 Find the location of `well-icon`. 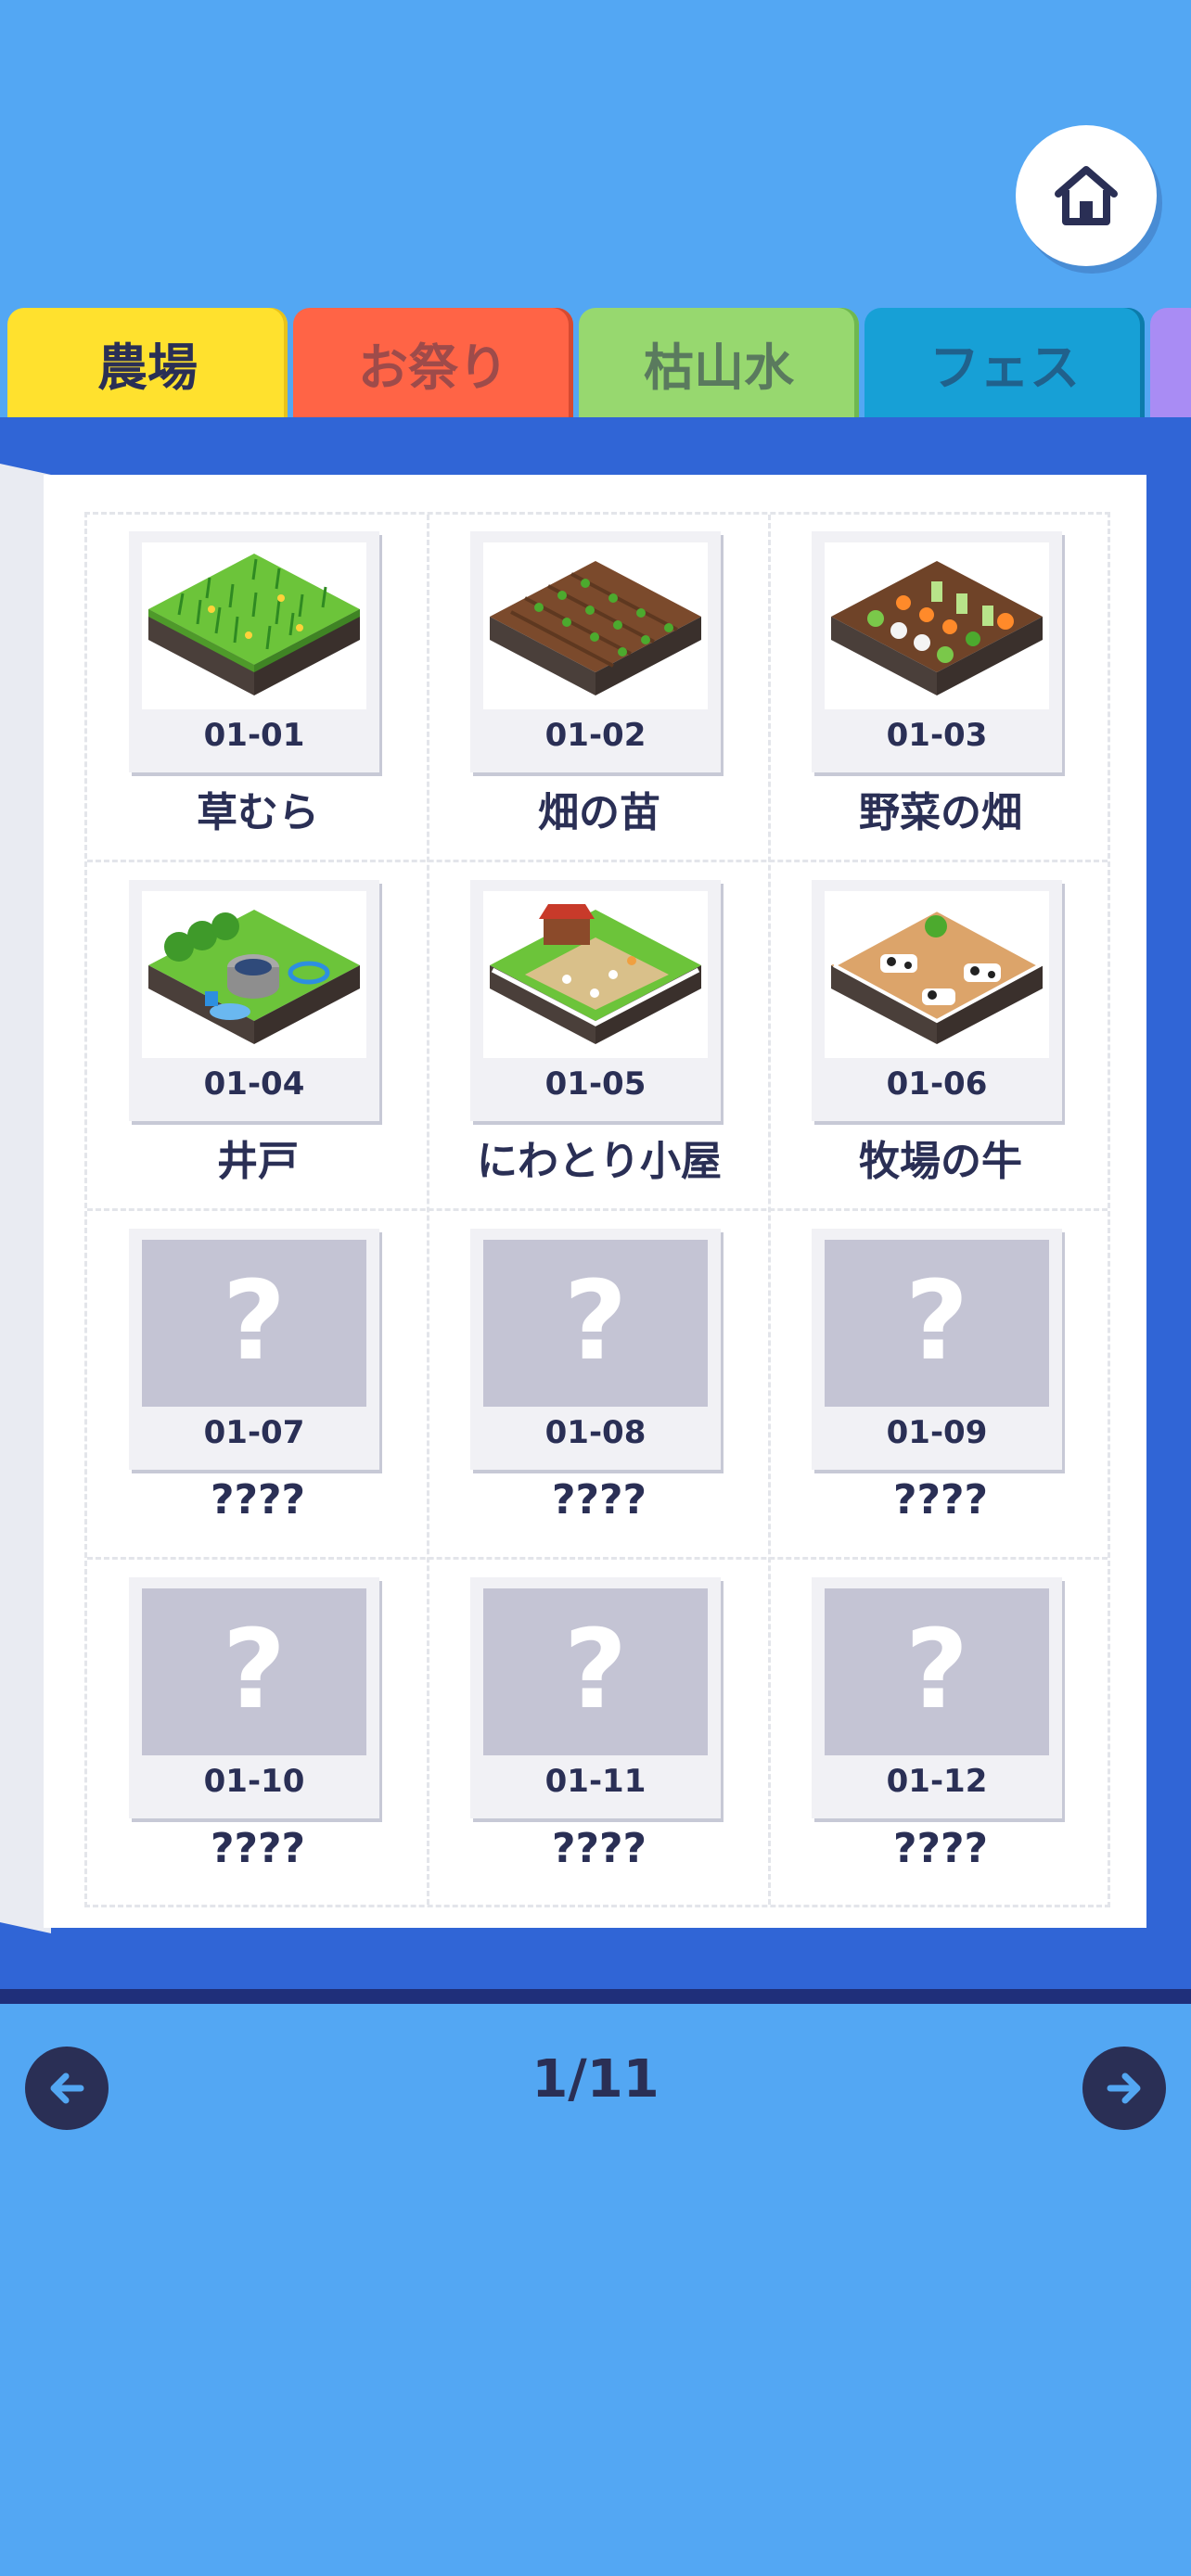

well-icon is located at coordinates (254, 977).